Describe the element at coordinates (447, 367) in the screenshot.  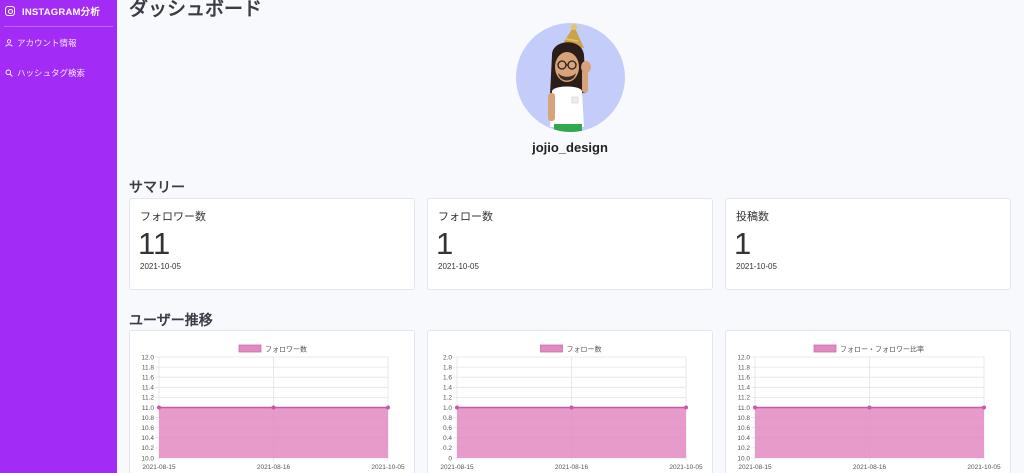
I see `y-tick-label: 1.8` at that location.